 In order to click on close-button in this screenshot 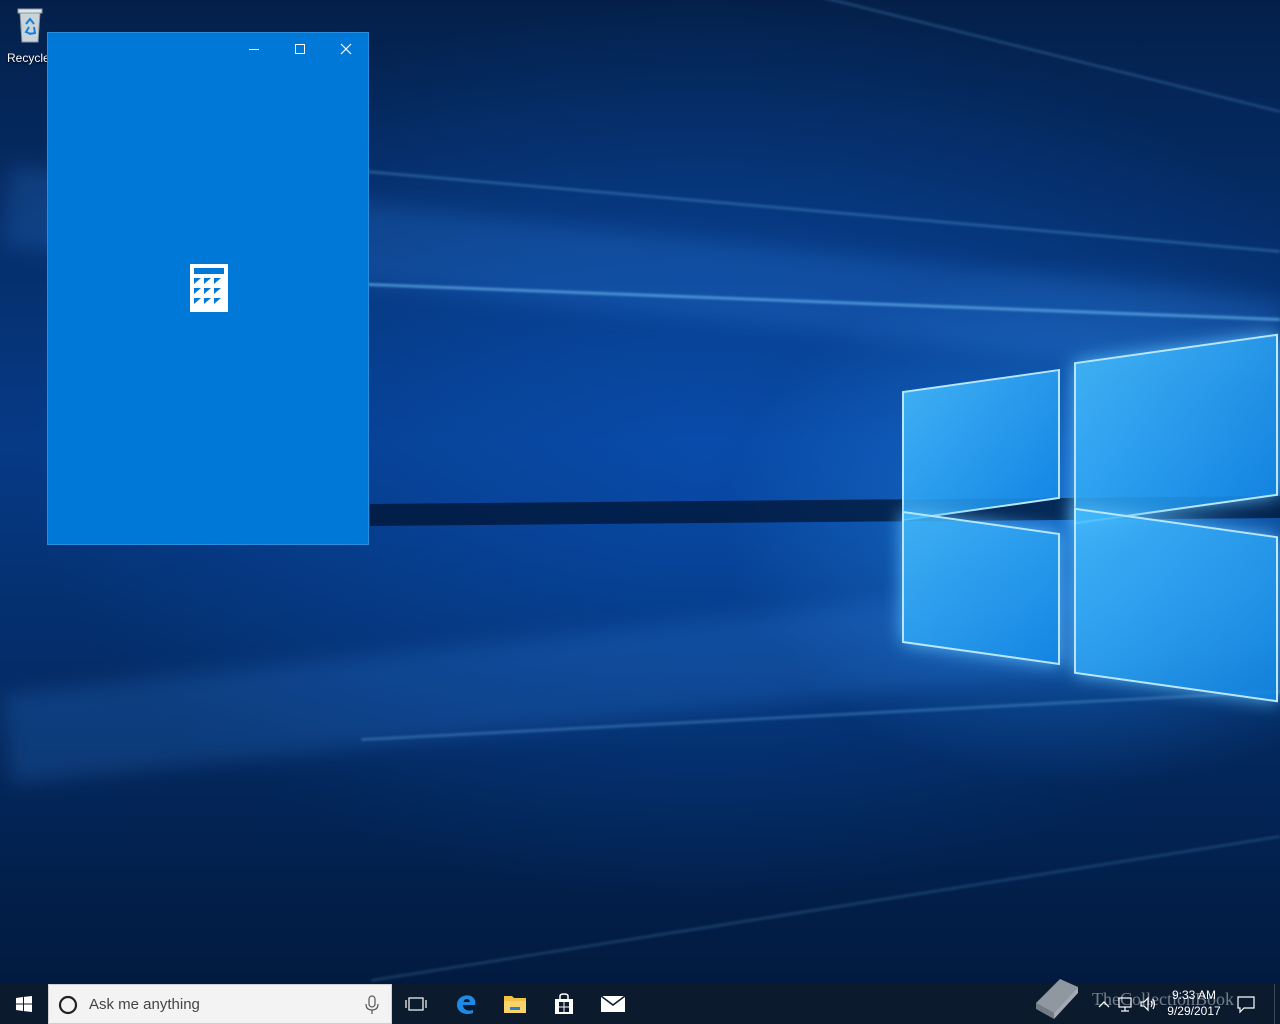, I will do `click(346, 49)`.